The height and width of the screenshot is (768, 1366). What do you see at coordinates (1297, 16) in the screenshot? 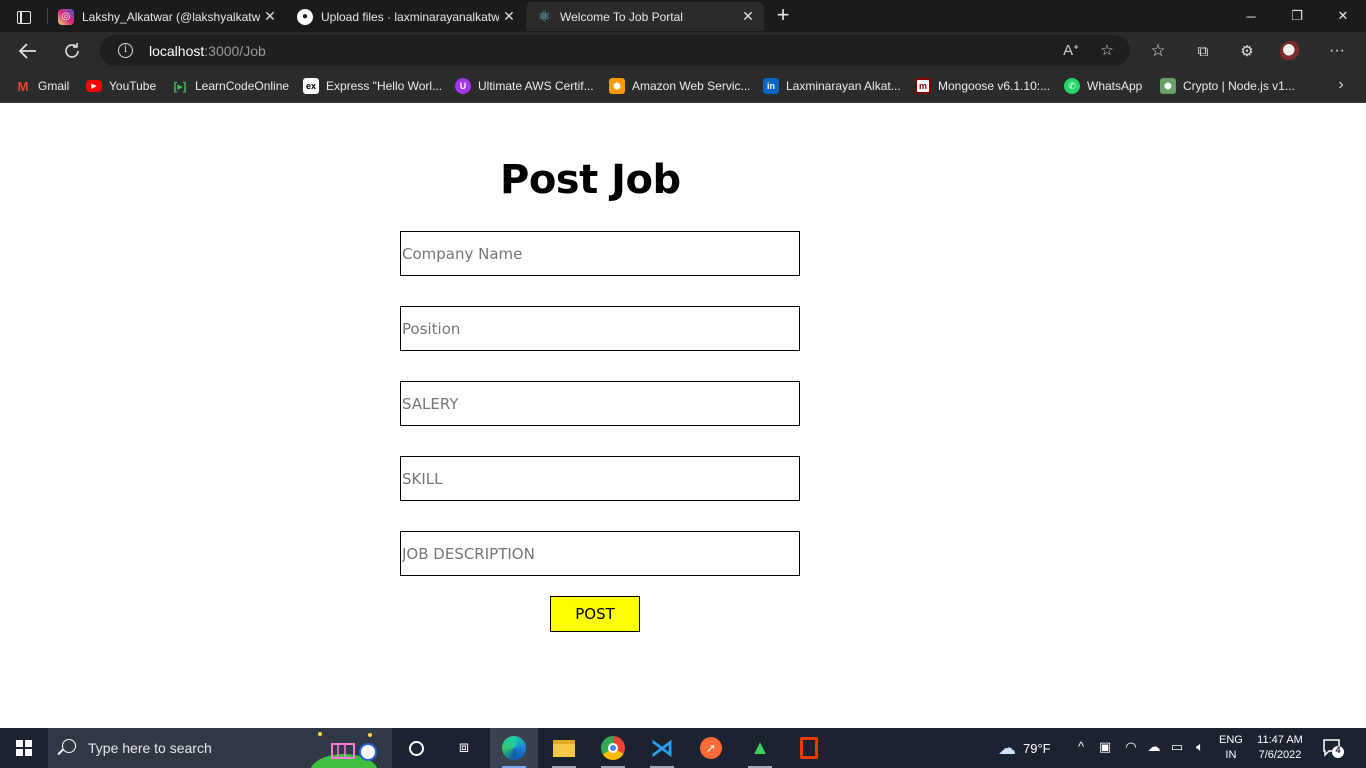
I see `restore-button: ❐` at bounding box center [1297, 16].